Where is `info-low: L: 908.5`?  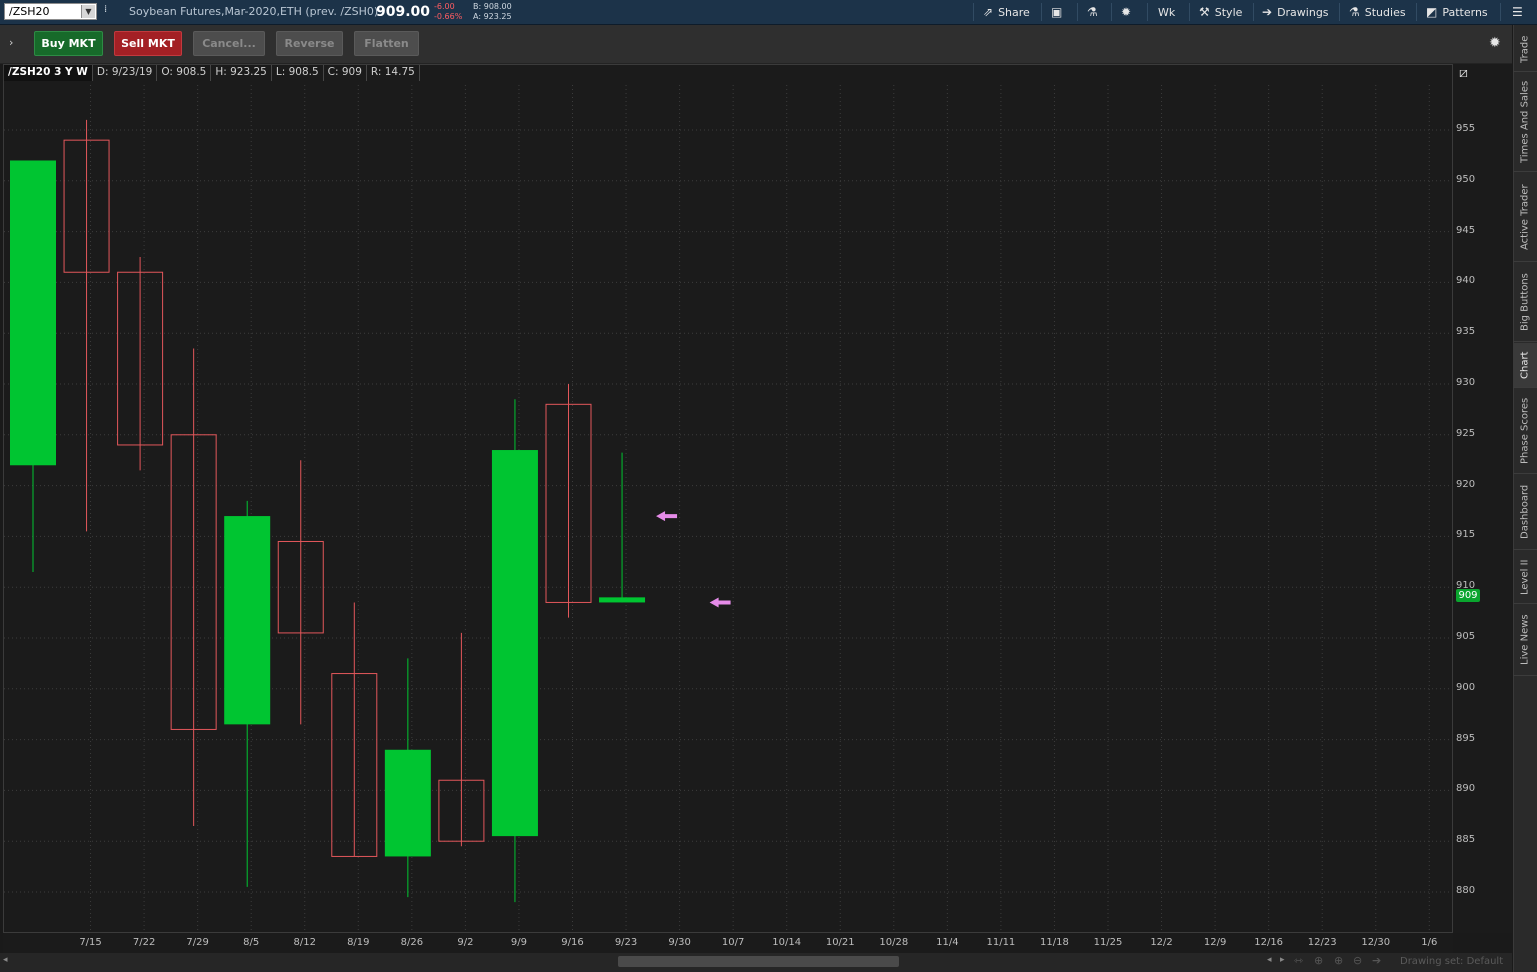 info-low: L: 908.5 is located at coordinates (298, 73).